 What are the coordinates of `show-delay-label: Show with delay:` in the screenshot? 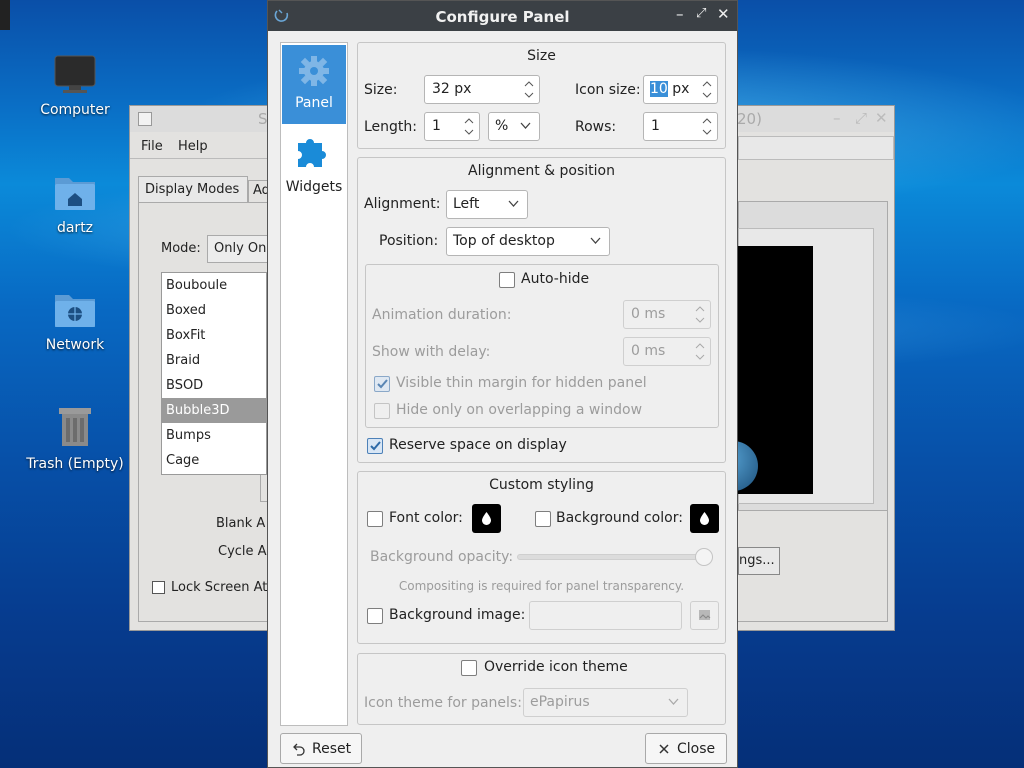 It's located at (431, 352).